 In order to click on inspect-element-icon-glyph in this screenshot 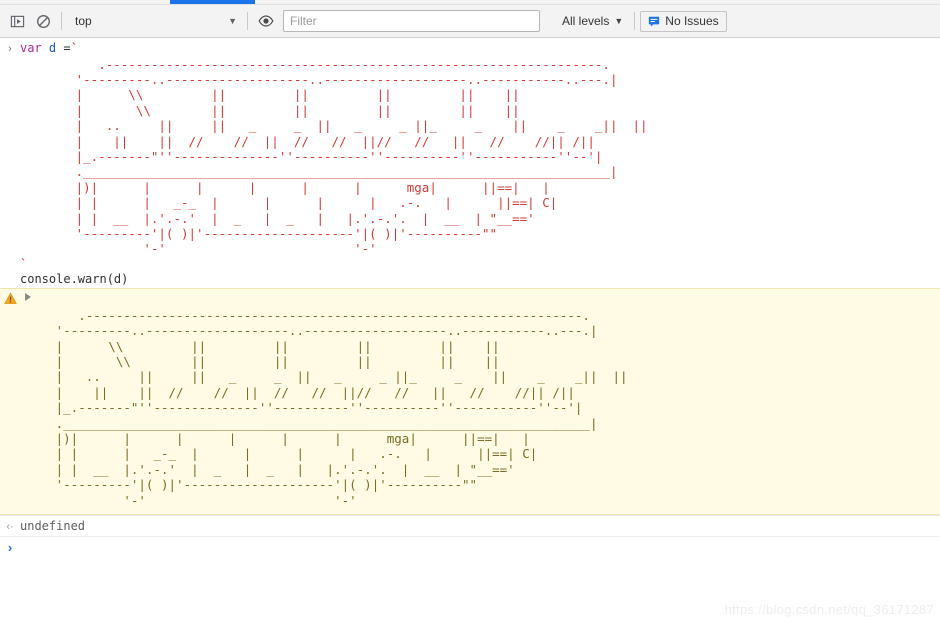, I will do `click(17, 21)`.